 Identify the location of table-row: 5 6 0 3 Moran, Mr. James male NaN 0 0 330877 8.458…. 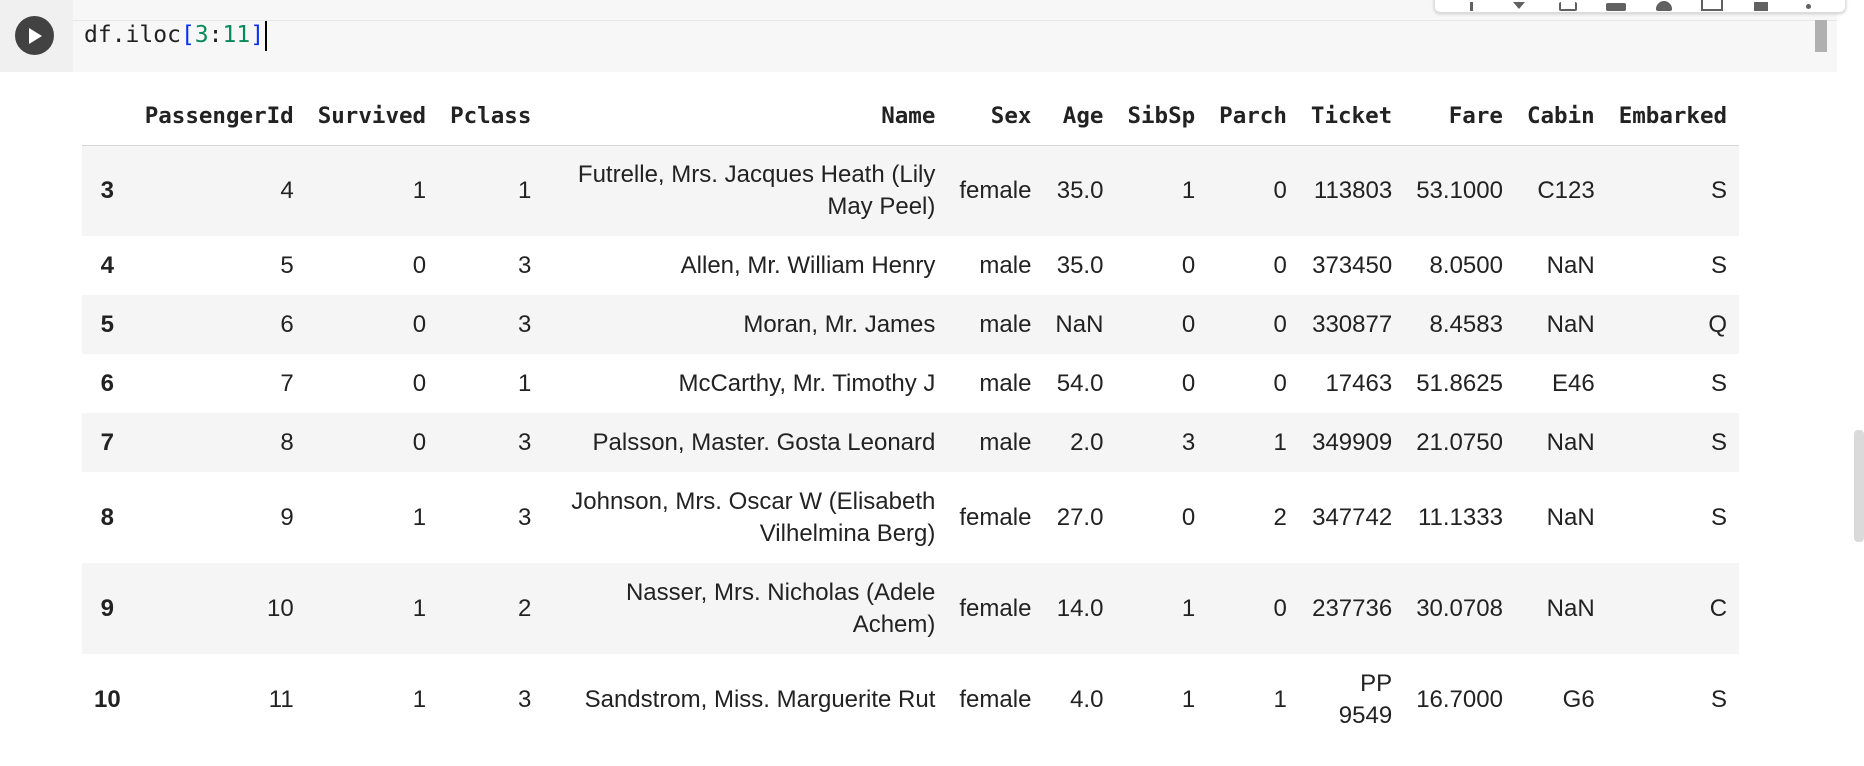
(911, 324).